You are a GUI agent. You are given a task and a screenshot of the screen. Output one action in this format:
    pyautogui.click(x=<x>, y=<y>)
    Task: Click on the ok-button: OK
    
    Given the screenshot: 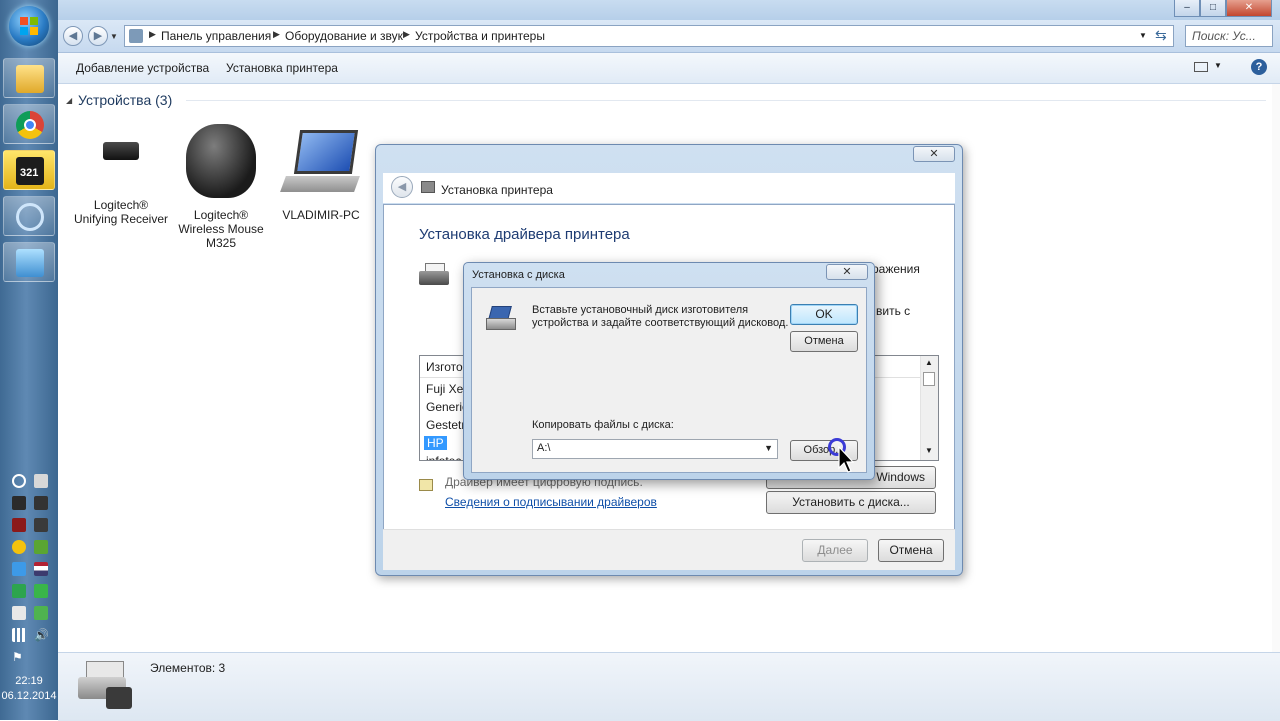 What is the action you would take?
    pyautogui.click(x=824, y=314)
    